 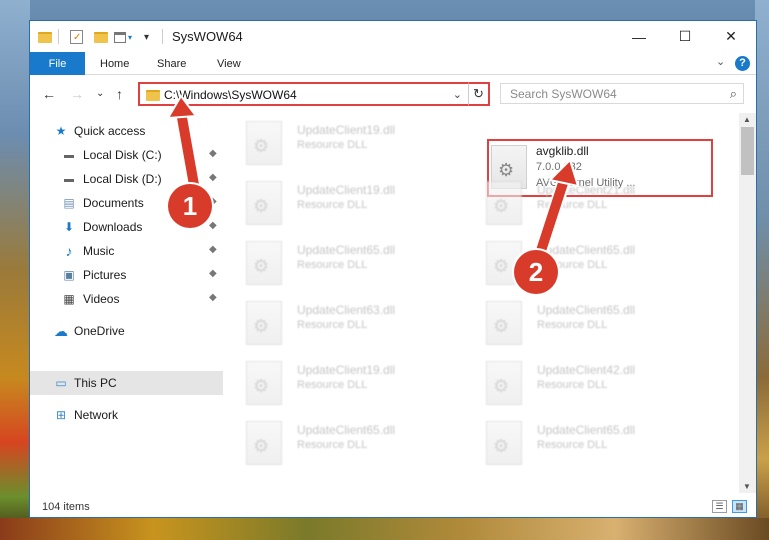 I want to click on desktop-background-right, so click(x=762, y=270).